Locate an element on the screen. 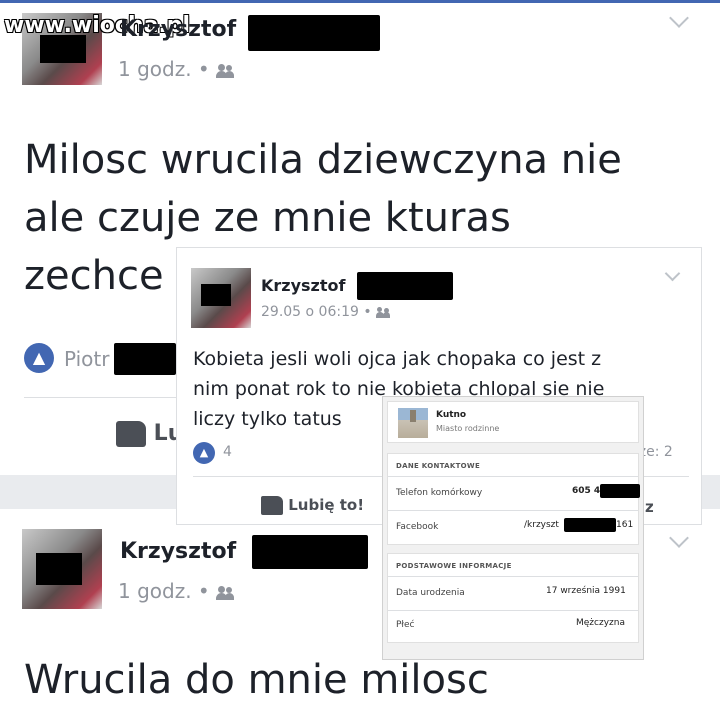 This screenshot has width=720, height=718. like-button: Lu is located at coordinates (149, 434).